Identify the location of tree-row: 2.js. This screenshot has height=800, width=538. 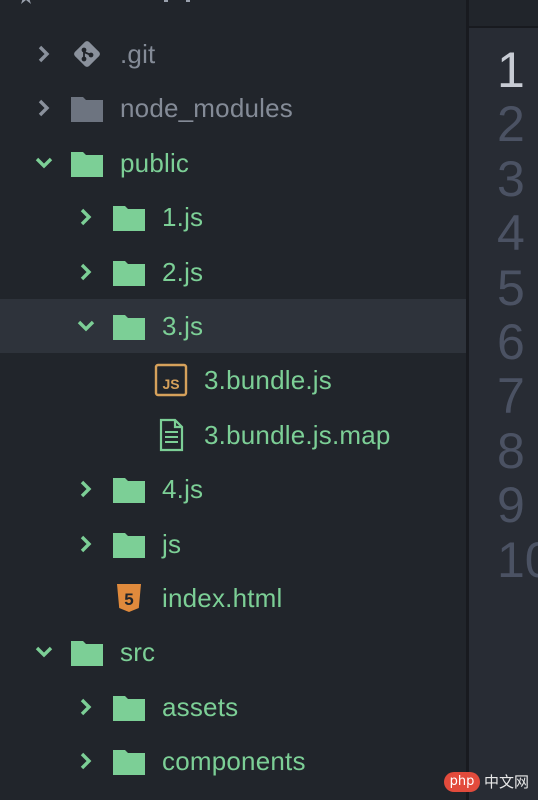
(233, 272).